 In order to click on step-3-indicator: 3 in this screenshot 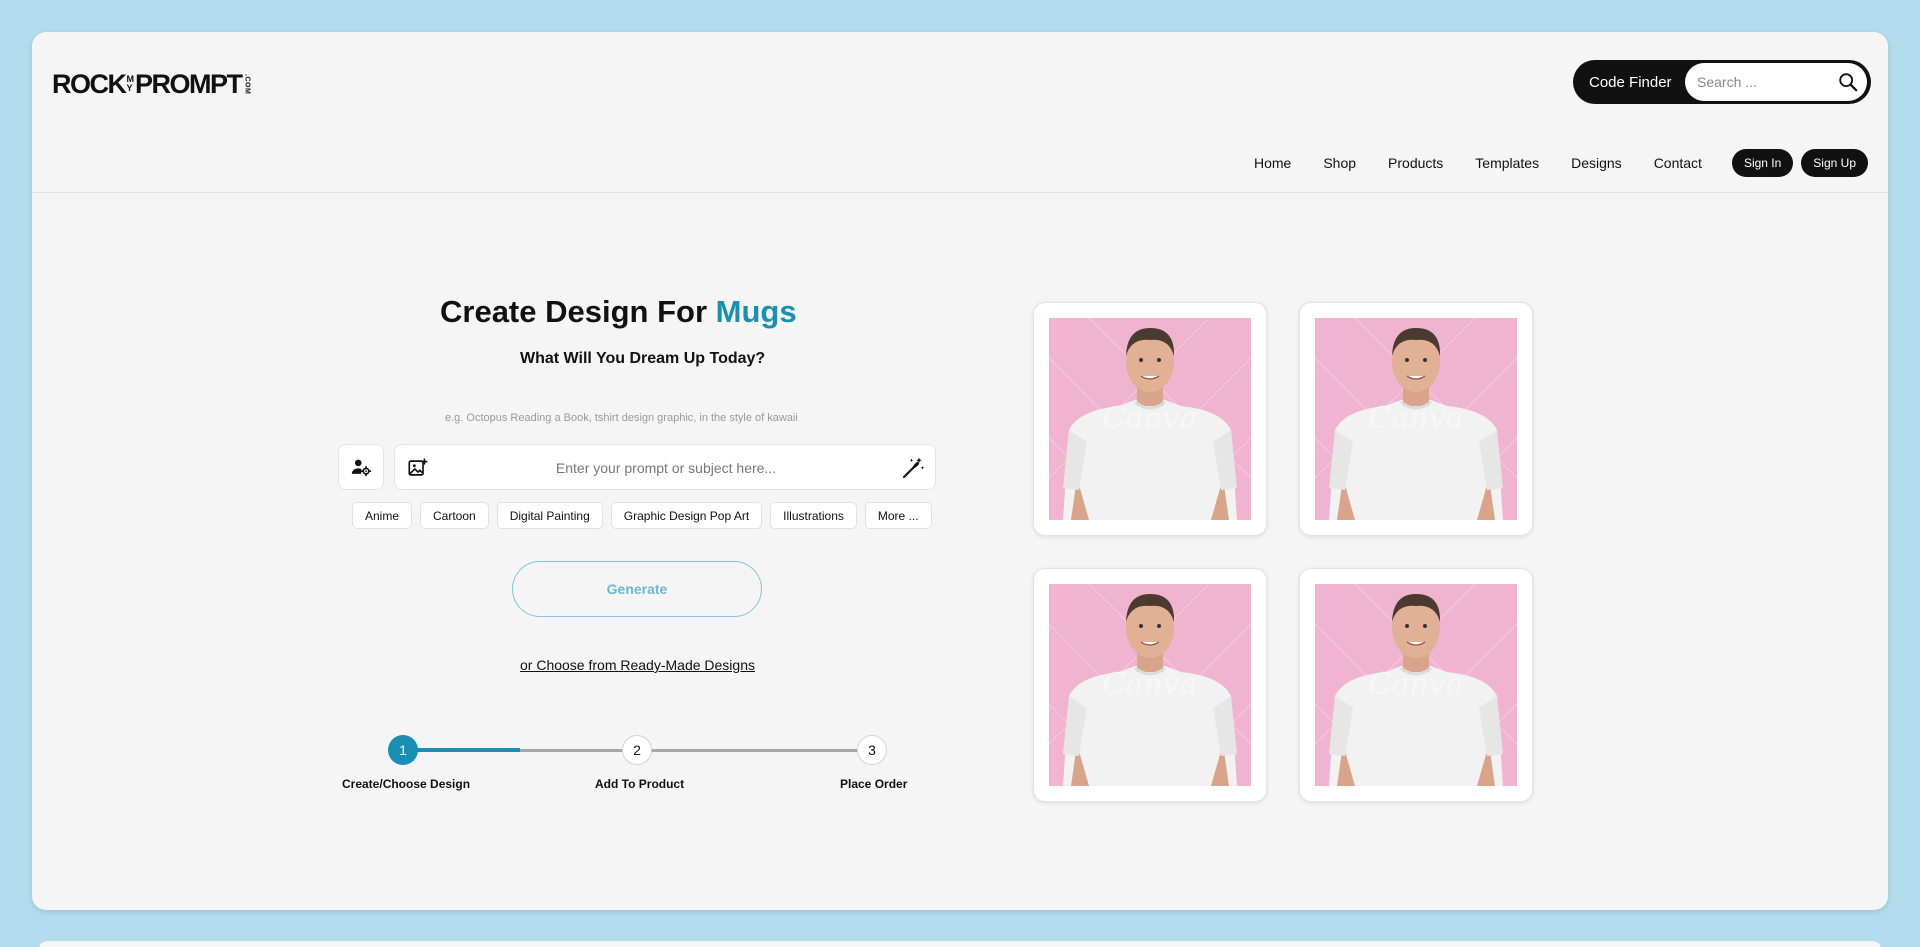, I will do `click(872, 750)`.